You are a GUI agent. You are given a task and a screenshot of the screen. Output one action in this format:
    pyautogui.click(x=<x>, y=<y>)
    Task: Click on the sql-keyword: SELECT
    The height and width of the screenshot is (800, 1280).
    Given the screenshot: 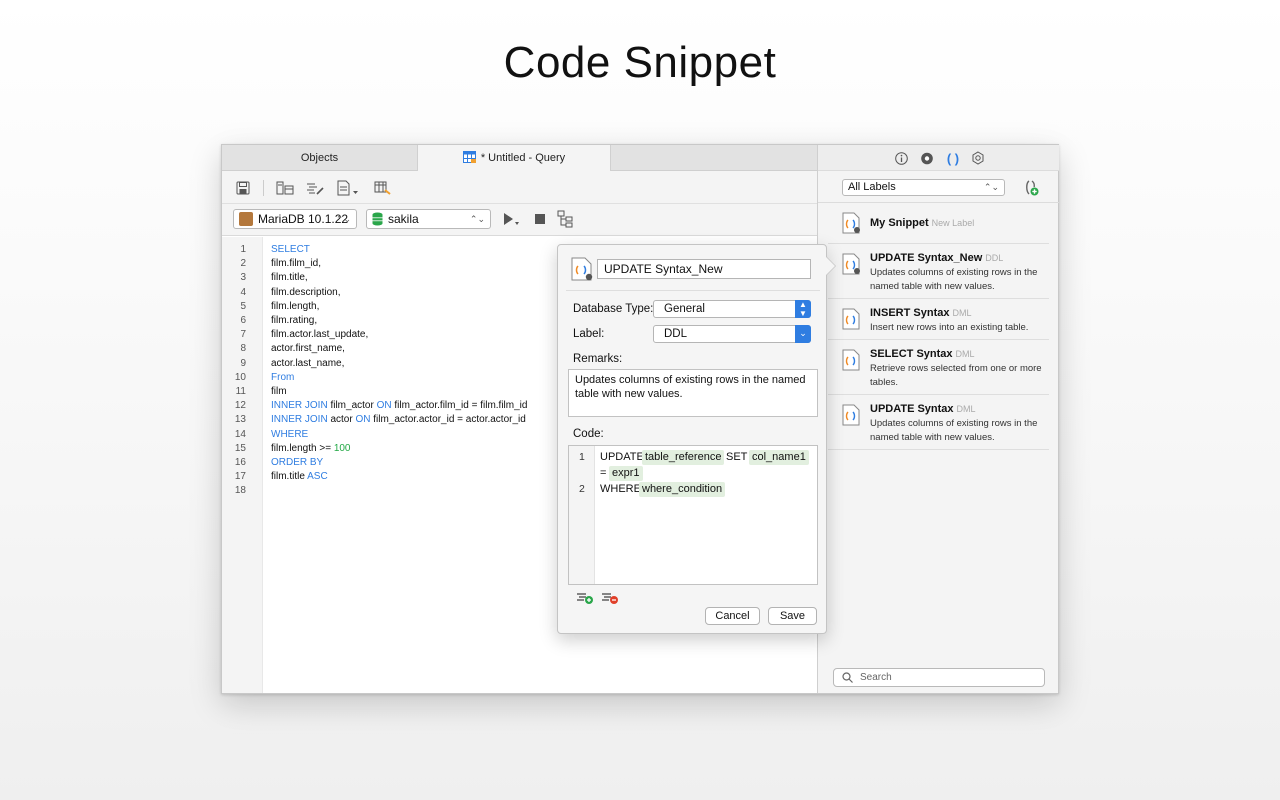 What is the action you would take?
    pyautogui.click(x=290, y=249)
    